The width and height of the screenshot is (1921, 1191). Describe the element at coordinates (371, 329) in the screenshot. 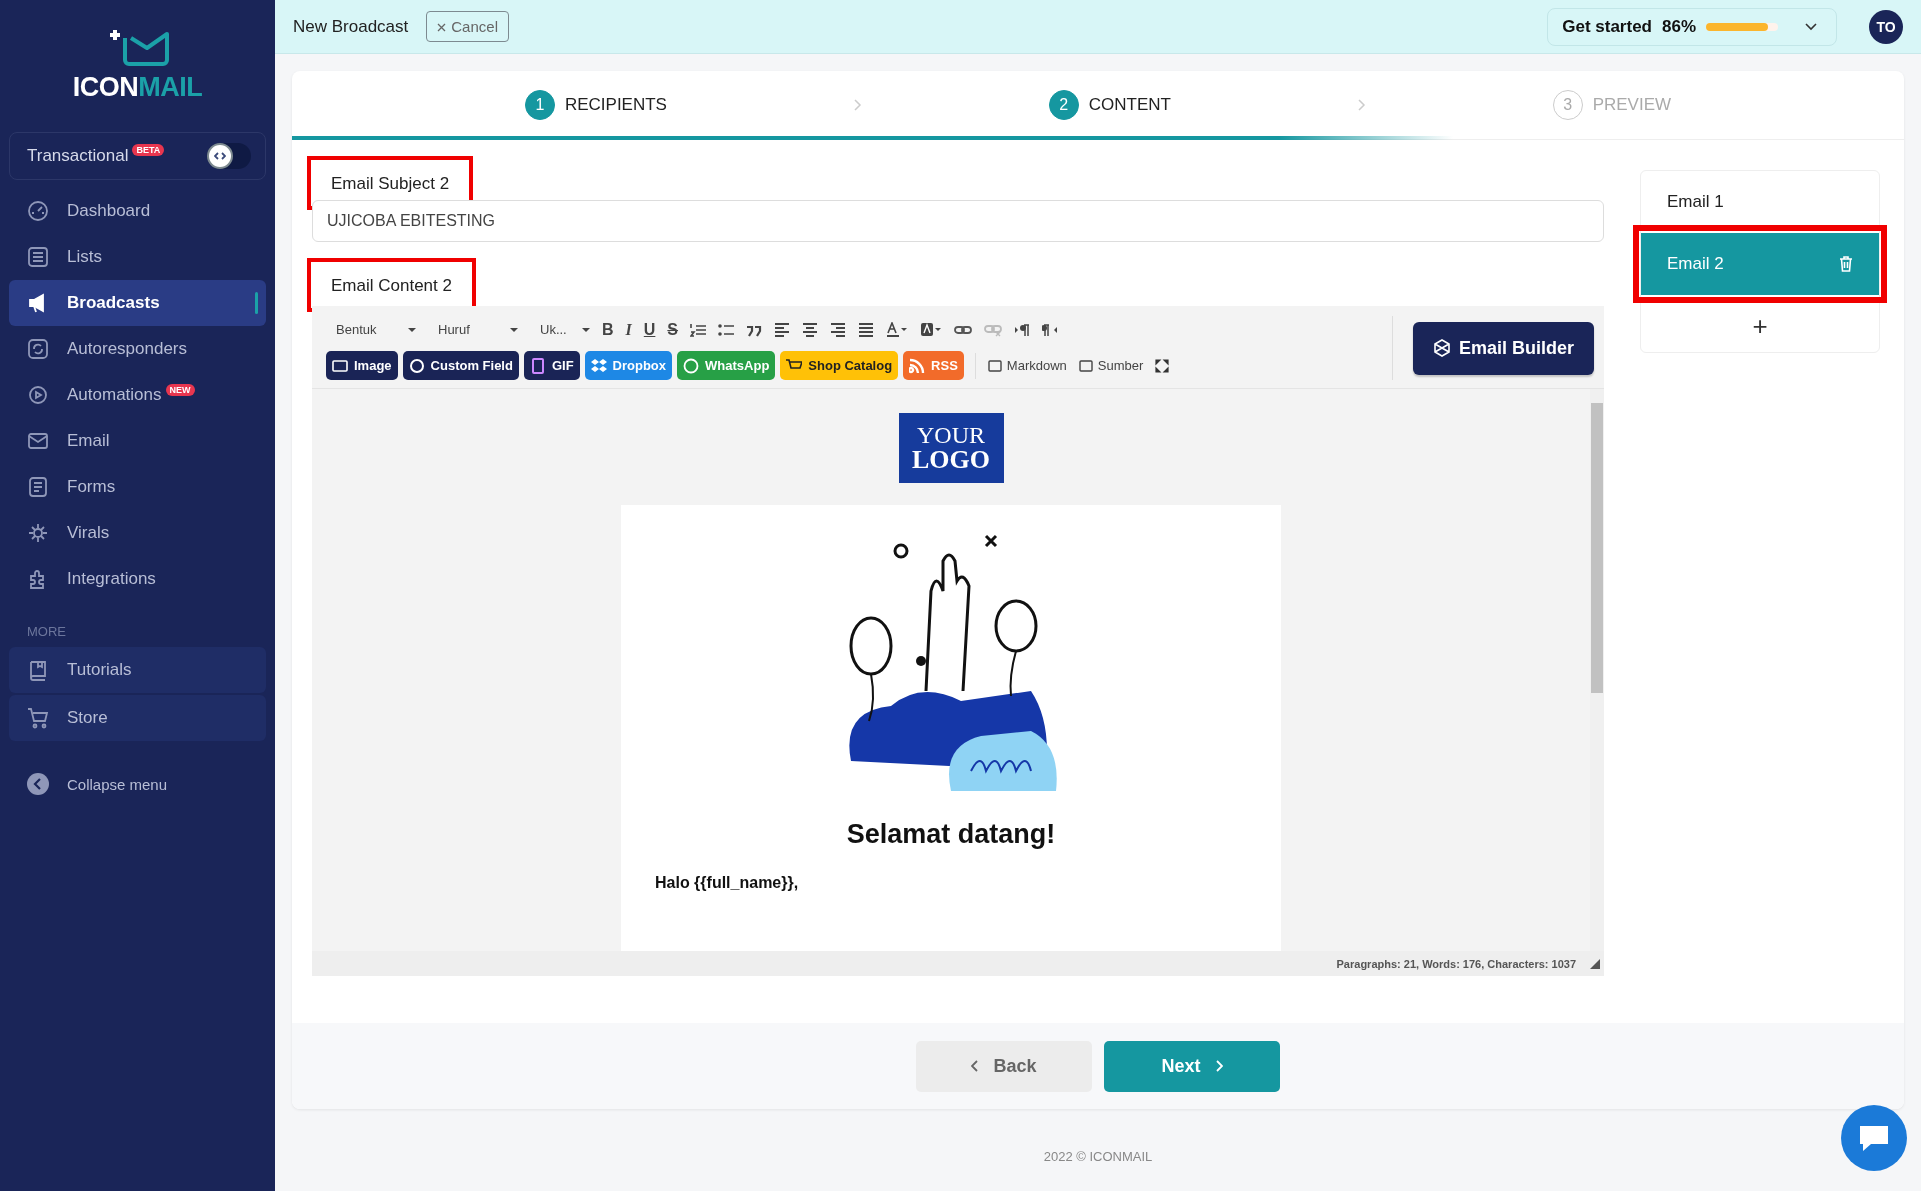

I see `toolbar-dropdown: Bentuk` at that location.